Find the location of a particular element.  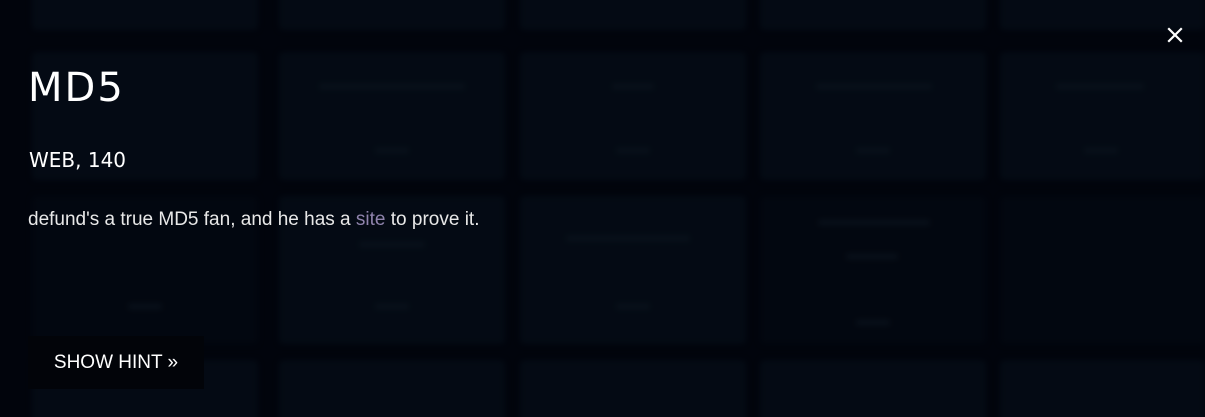

description-text: to prove it. is located at coordinates (432, 219).